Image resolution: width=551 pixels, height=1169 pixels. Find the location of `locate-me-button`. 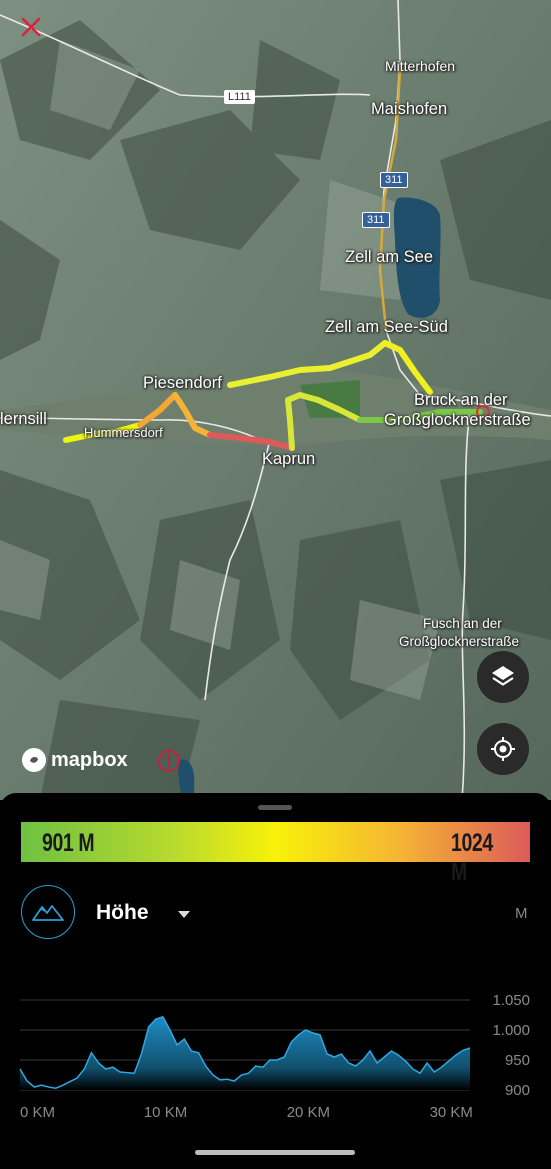

locate-me-button is located at coordinates (503, 749).